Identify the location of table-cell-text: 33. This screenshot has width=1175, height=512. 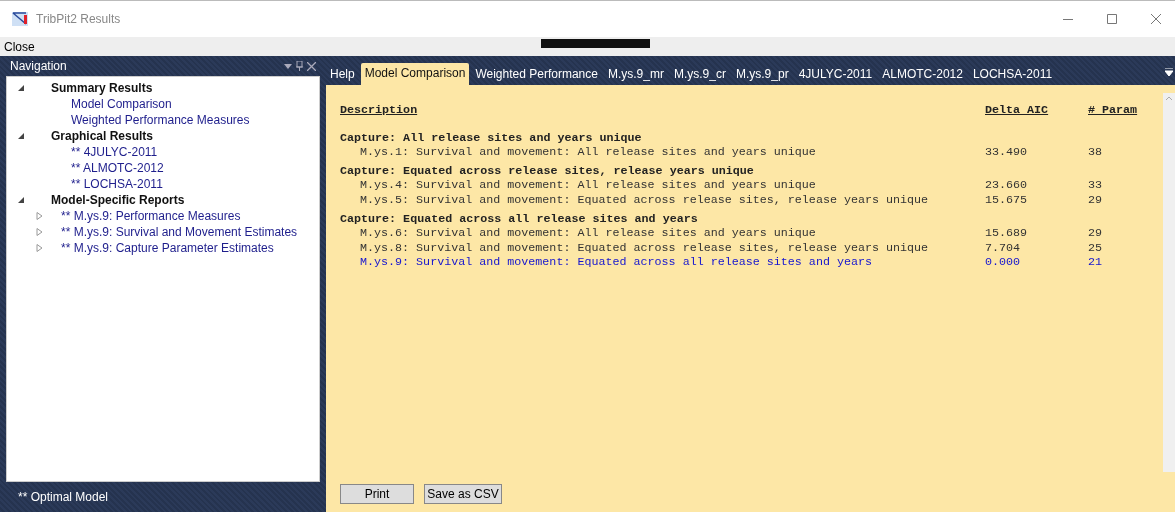
(1096, 185).